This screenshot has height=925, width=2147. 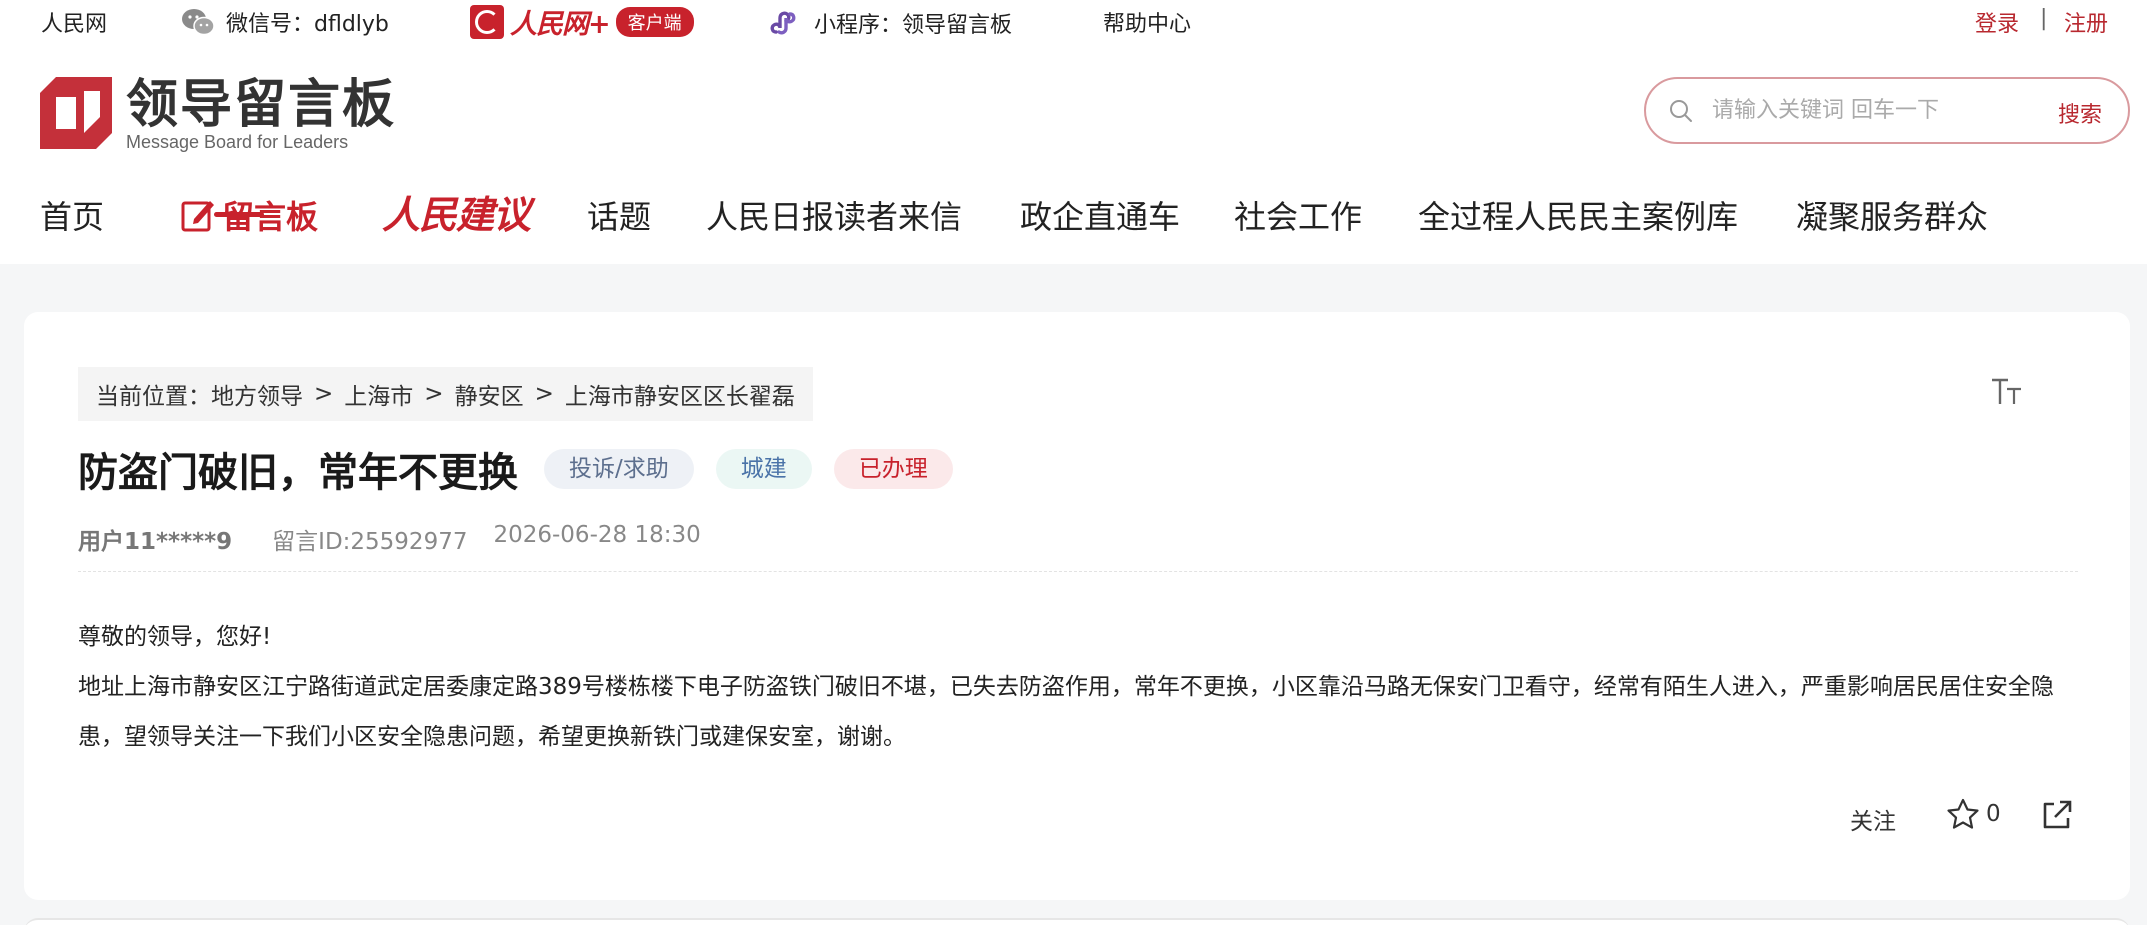 What do you see at coordinates (489, 394) in the screenshot?
I see `breadcrumb-item-jingan: 静安区` at bounding box center [489, 394].